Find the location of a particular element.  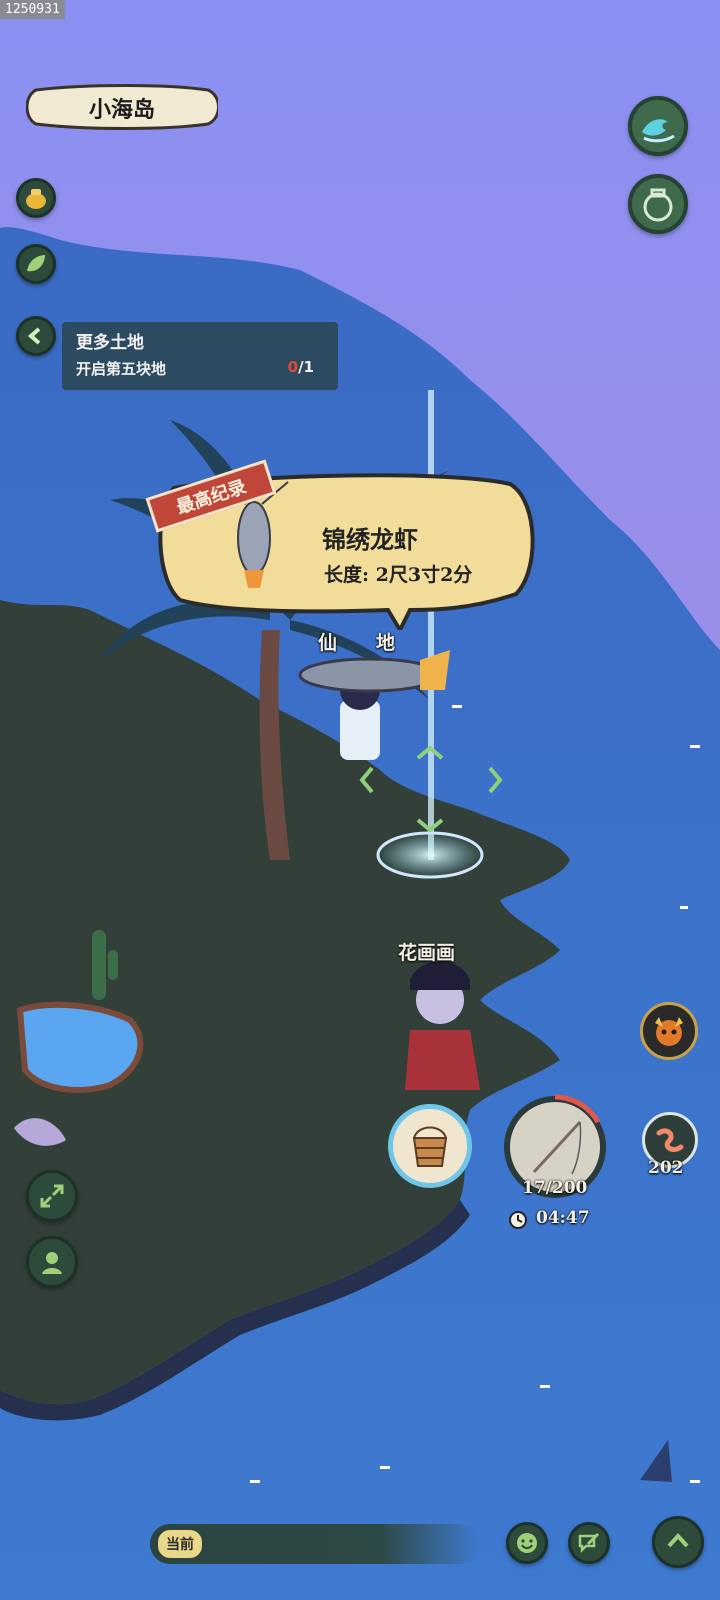

bait-count: 202 is located at coordinates (666, 1168).